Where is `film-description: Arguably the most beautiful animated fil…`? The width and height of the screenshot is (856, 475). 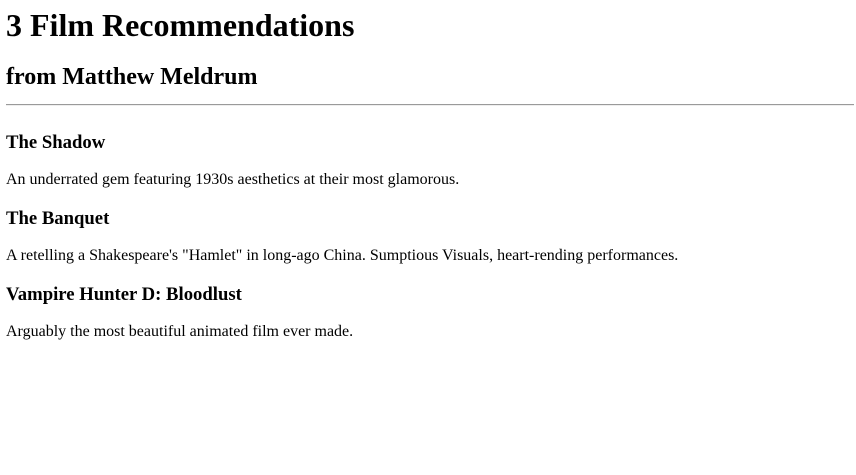 film-description: Arguably the most beautiful animated fil… is located at coordinates (180, 331).